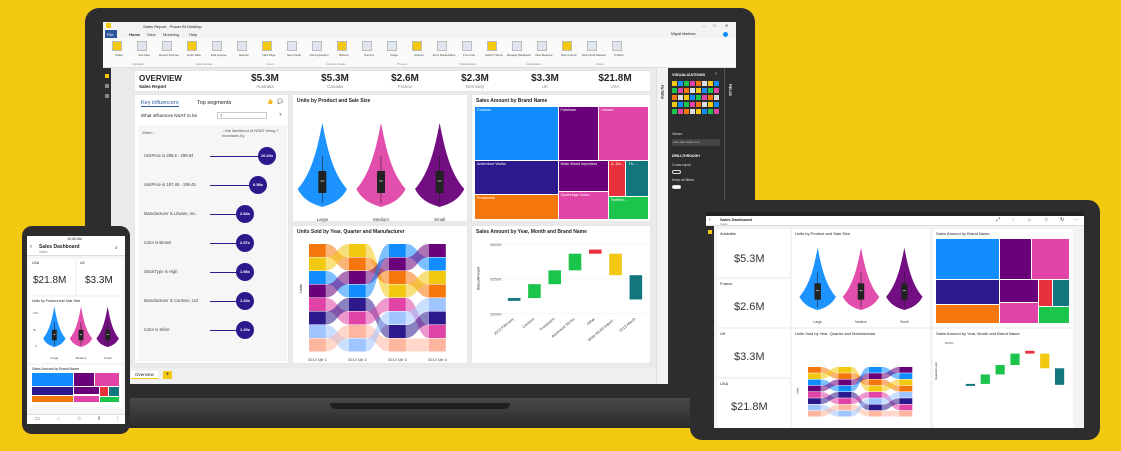 Image resolution: width=1121 pixels, height=451 pixels. Describe the element at coordinates (245, 330) in the screenshot. I see `influencer-bubble: 1.29x` at that location.